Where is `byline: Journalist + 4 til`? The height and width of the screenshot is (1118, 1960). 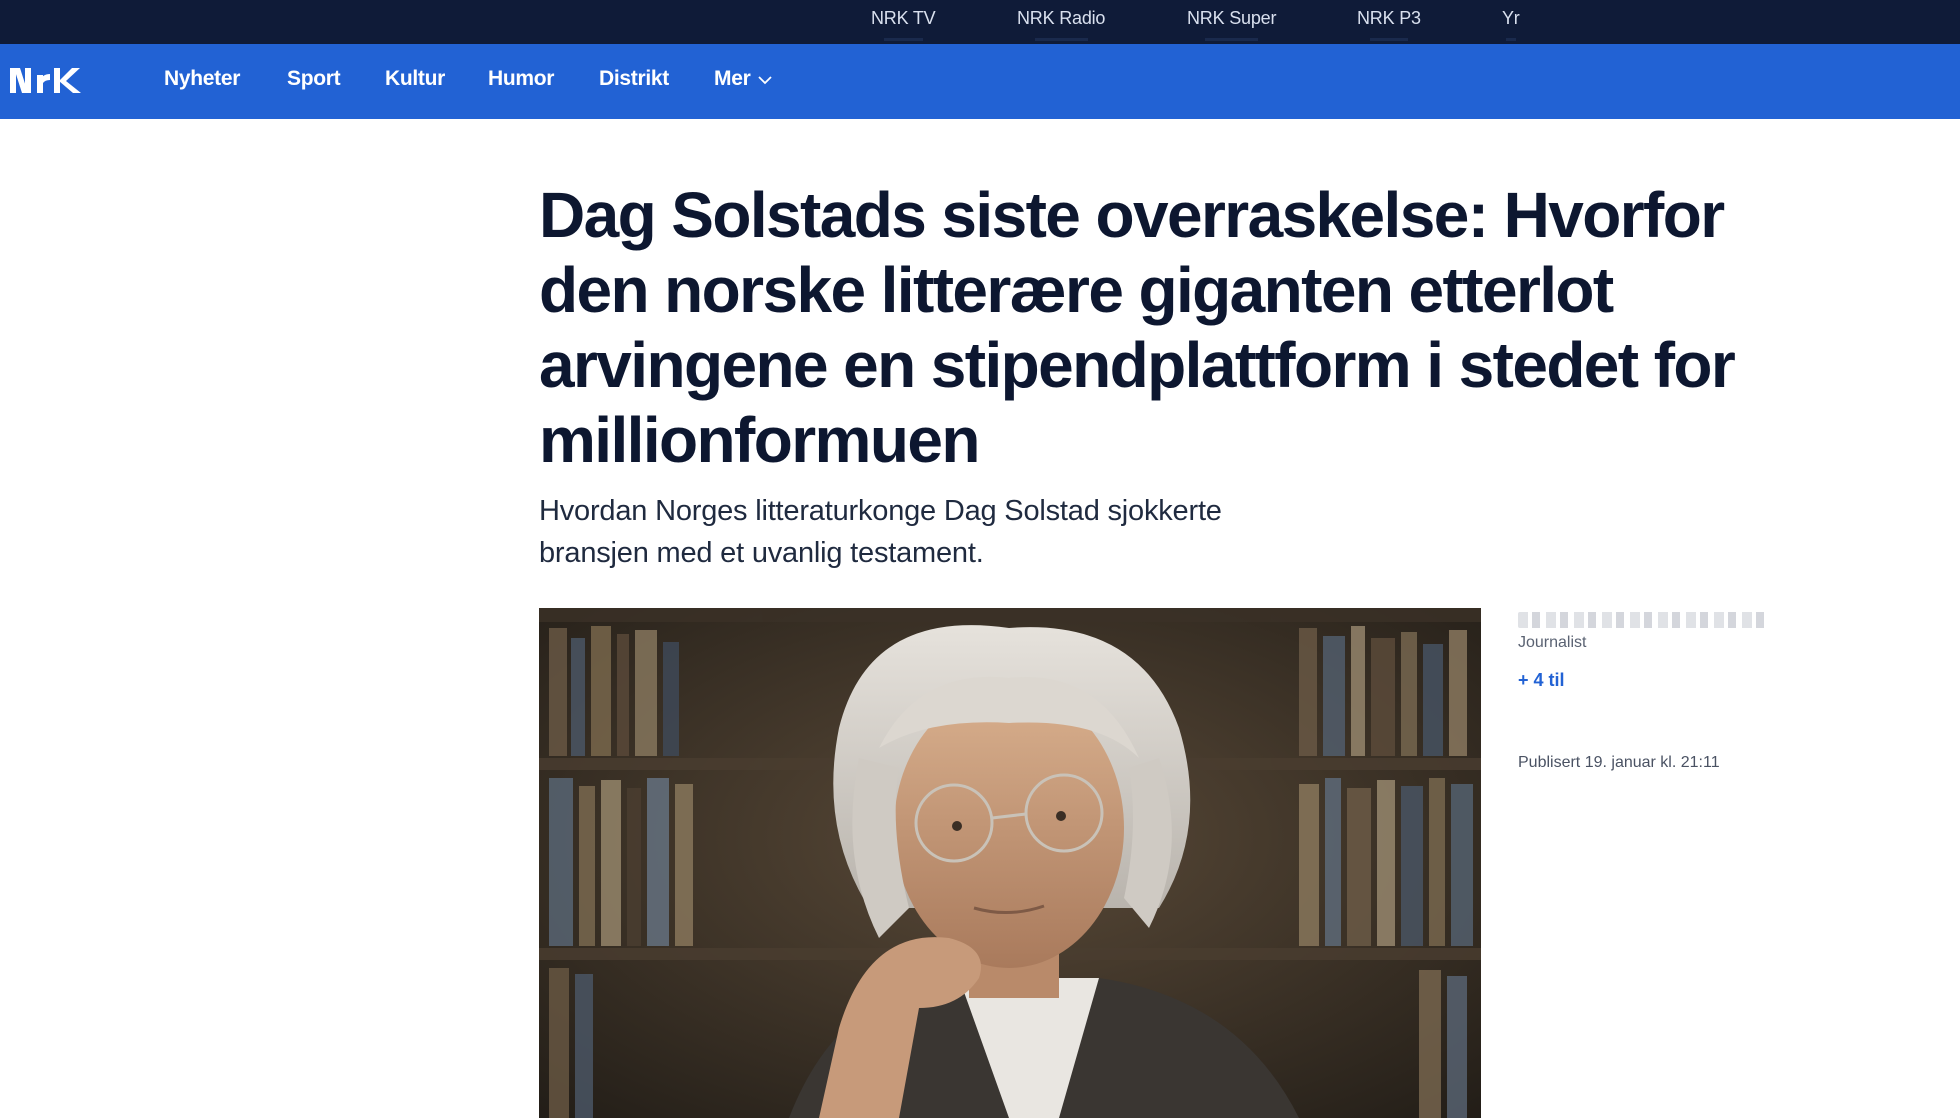 byline: Journalist + 4 til is located at coordinates (1658, 651).